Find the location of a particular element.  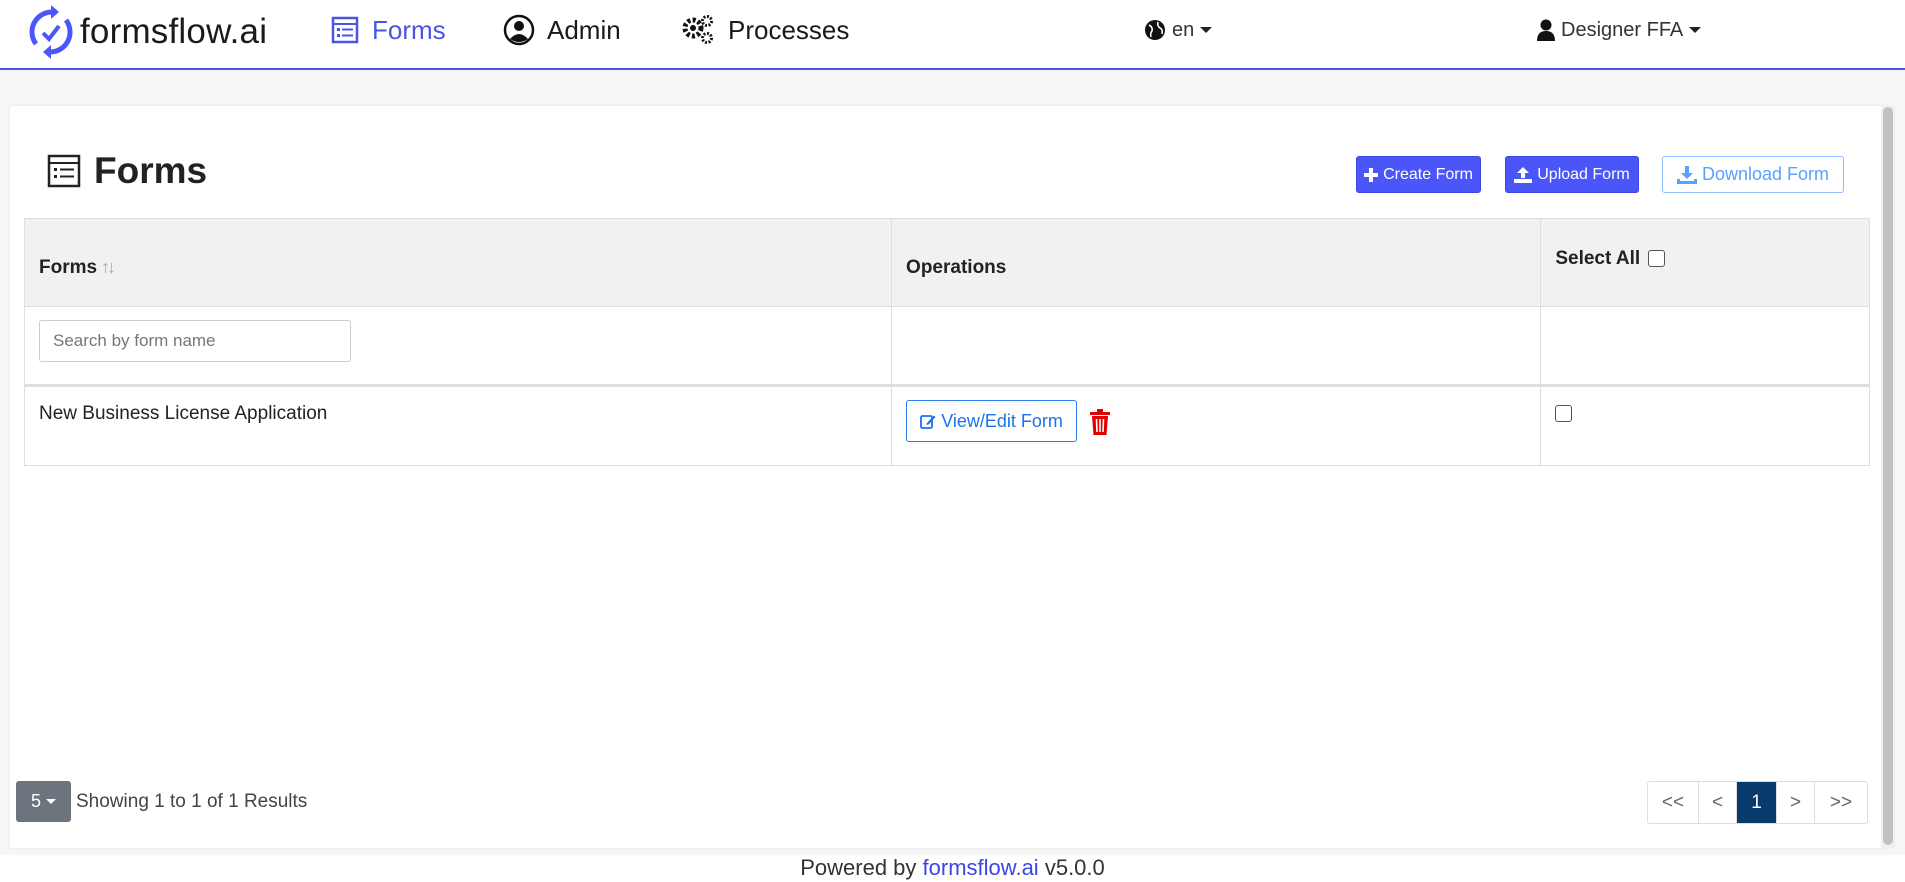

create-form-label: Create Form is located at coordinates (1428, 174).